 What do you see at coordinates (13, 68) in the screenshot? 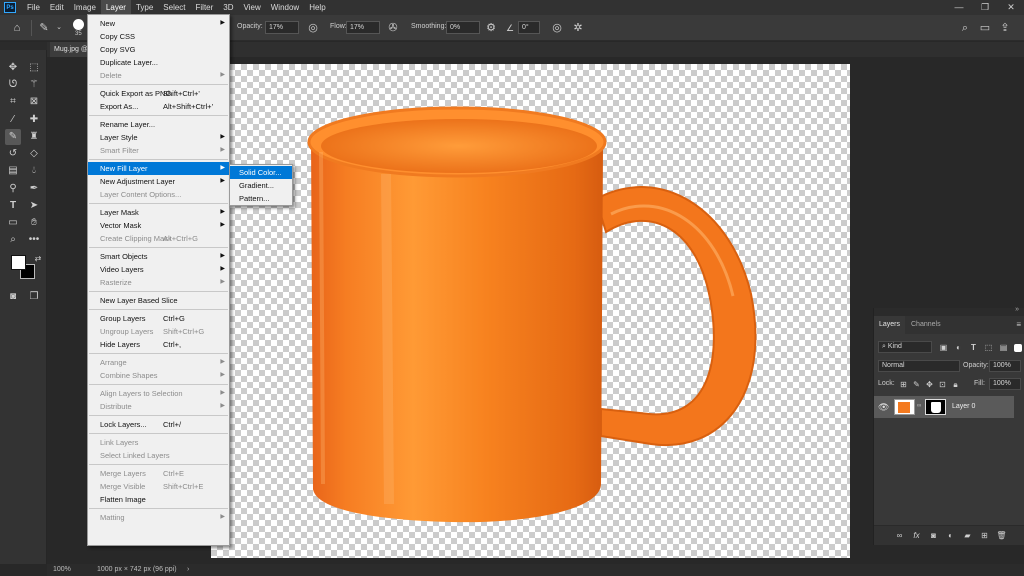
I see `move-tool-icon: ✥` at bounding box center [13, 68].